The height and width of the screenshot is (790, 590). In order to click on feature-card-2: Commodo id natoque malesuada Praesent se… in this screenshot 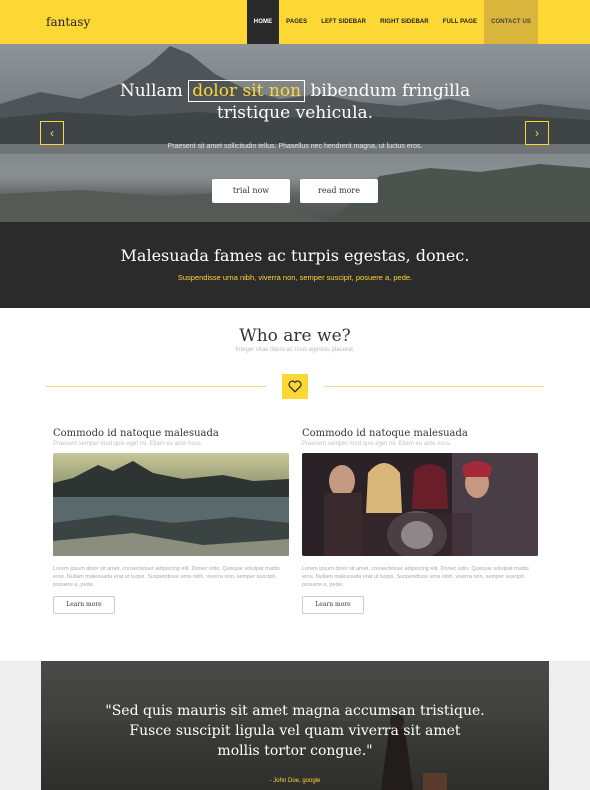, I will do `click(420, 521)`.